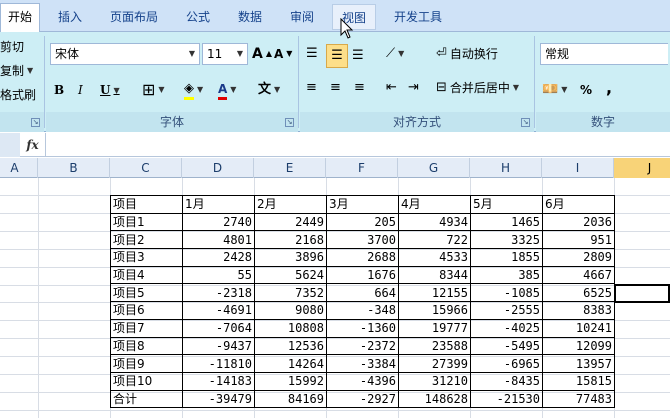 The image size is (670, 418). Describe the element at coordinates (506, 168) in the screenshot. I see `column-header-h: H` at that location.